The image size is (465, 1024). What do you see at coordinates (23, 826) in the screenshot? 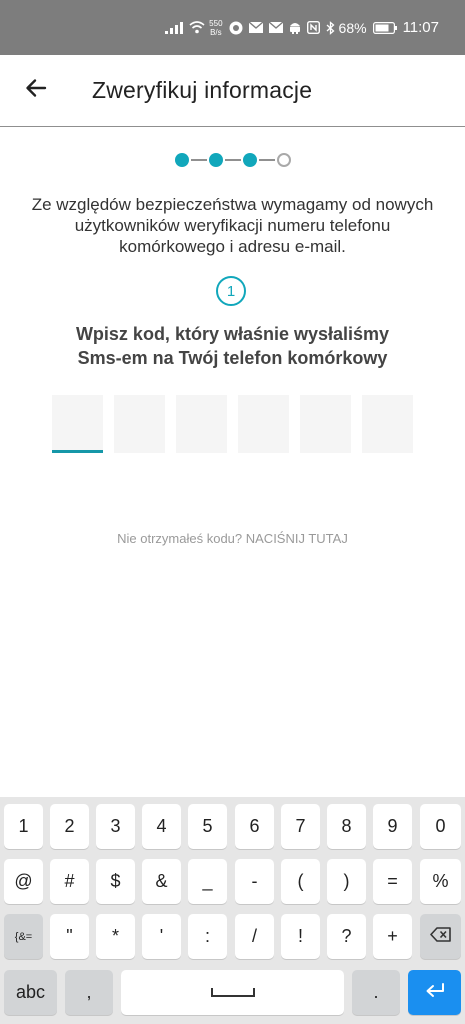
I see `key-1: 1` at bounding box center [23, 826].